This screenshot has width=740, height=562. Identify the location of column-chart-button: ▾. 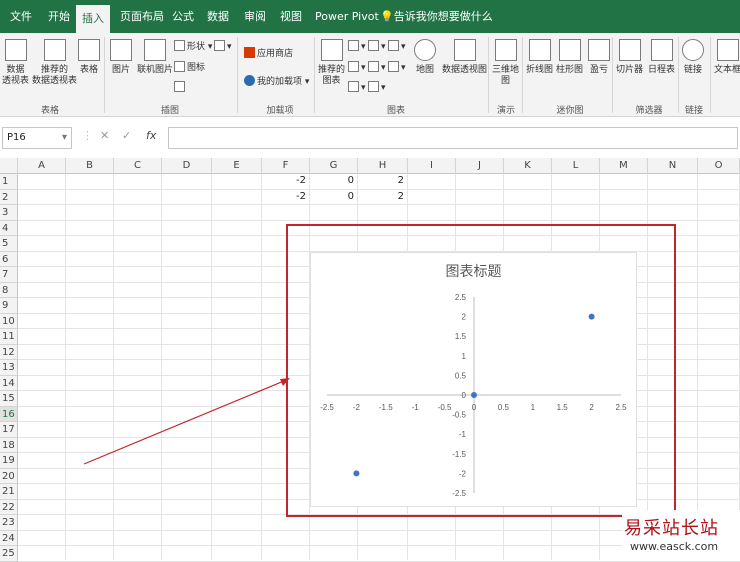
(357, 46).